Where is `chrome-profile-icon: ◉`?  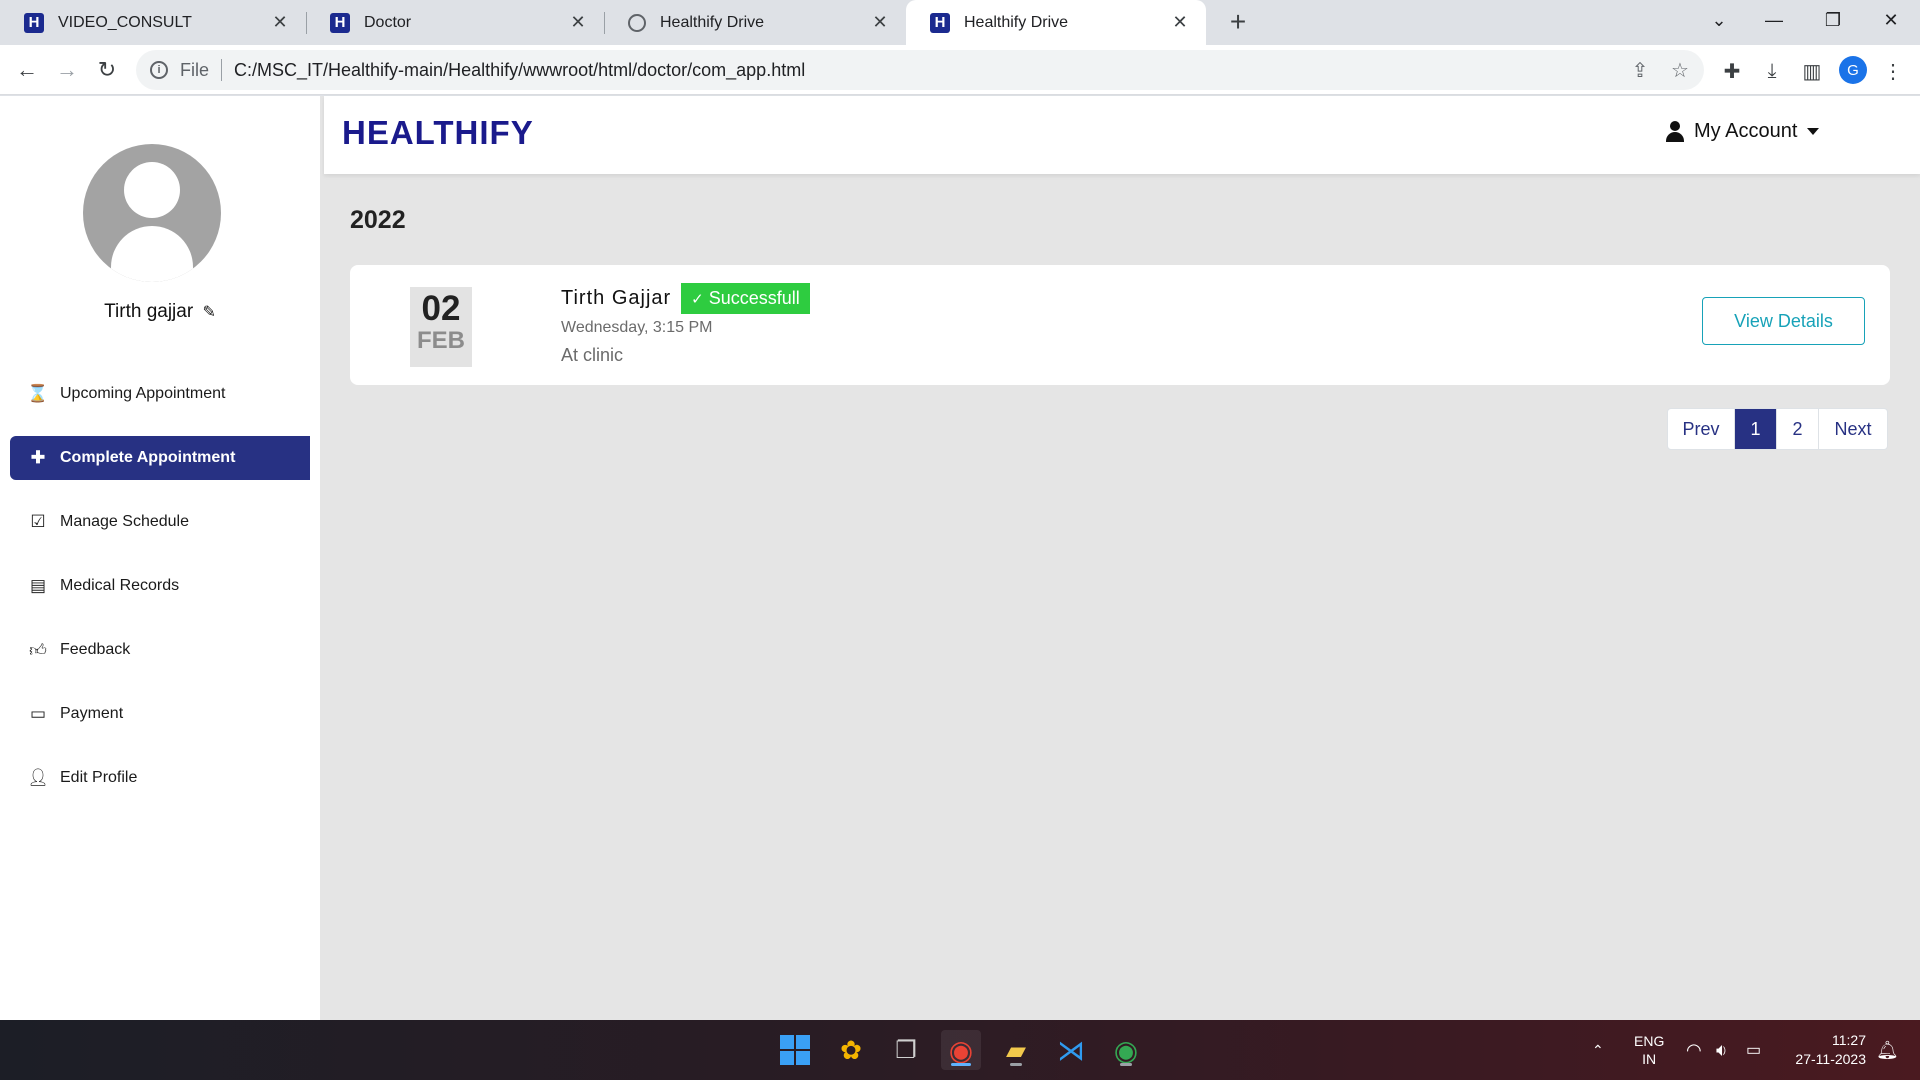 chrome-profile-icon: ◉ is located at coordinates (961, 1050).